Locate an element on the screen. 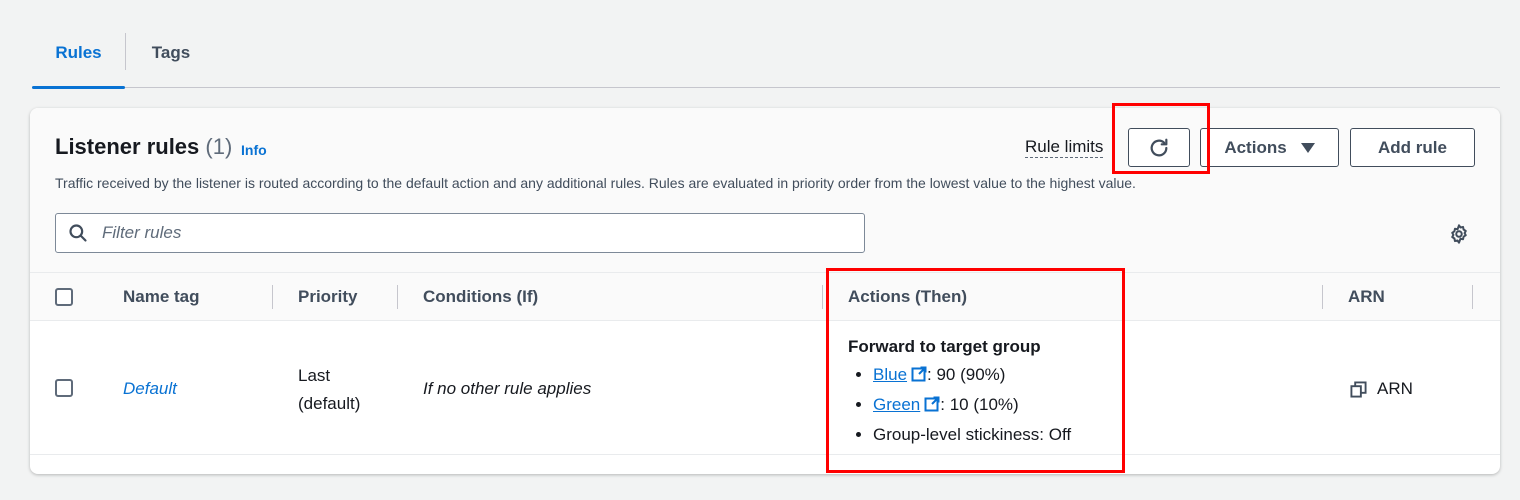  add-rule-button: Add rule is located at coordinates (1412, 147).